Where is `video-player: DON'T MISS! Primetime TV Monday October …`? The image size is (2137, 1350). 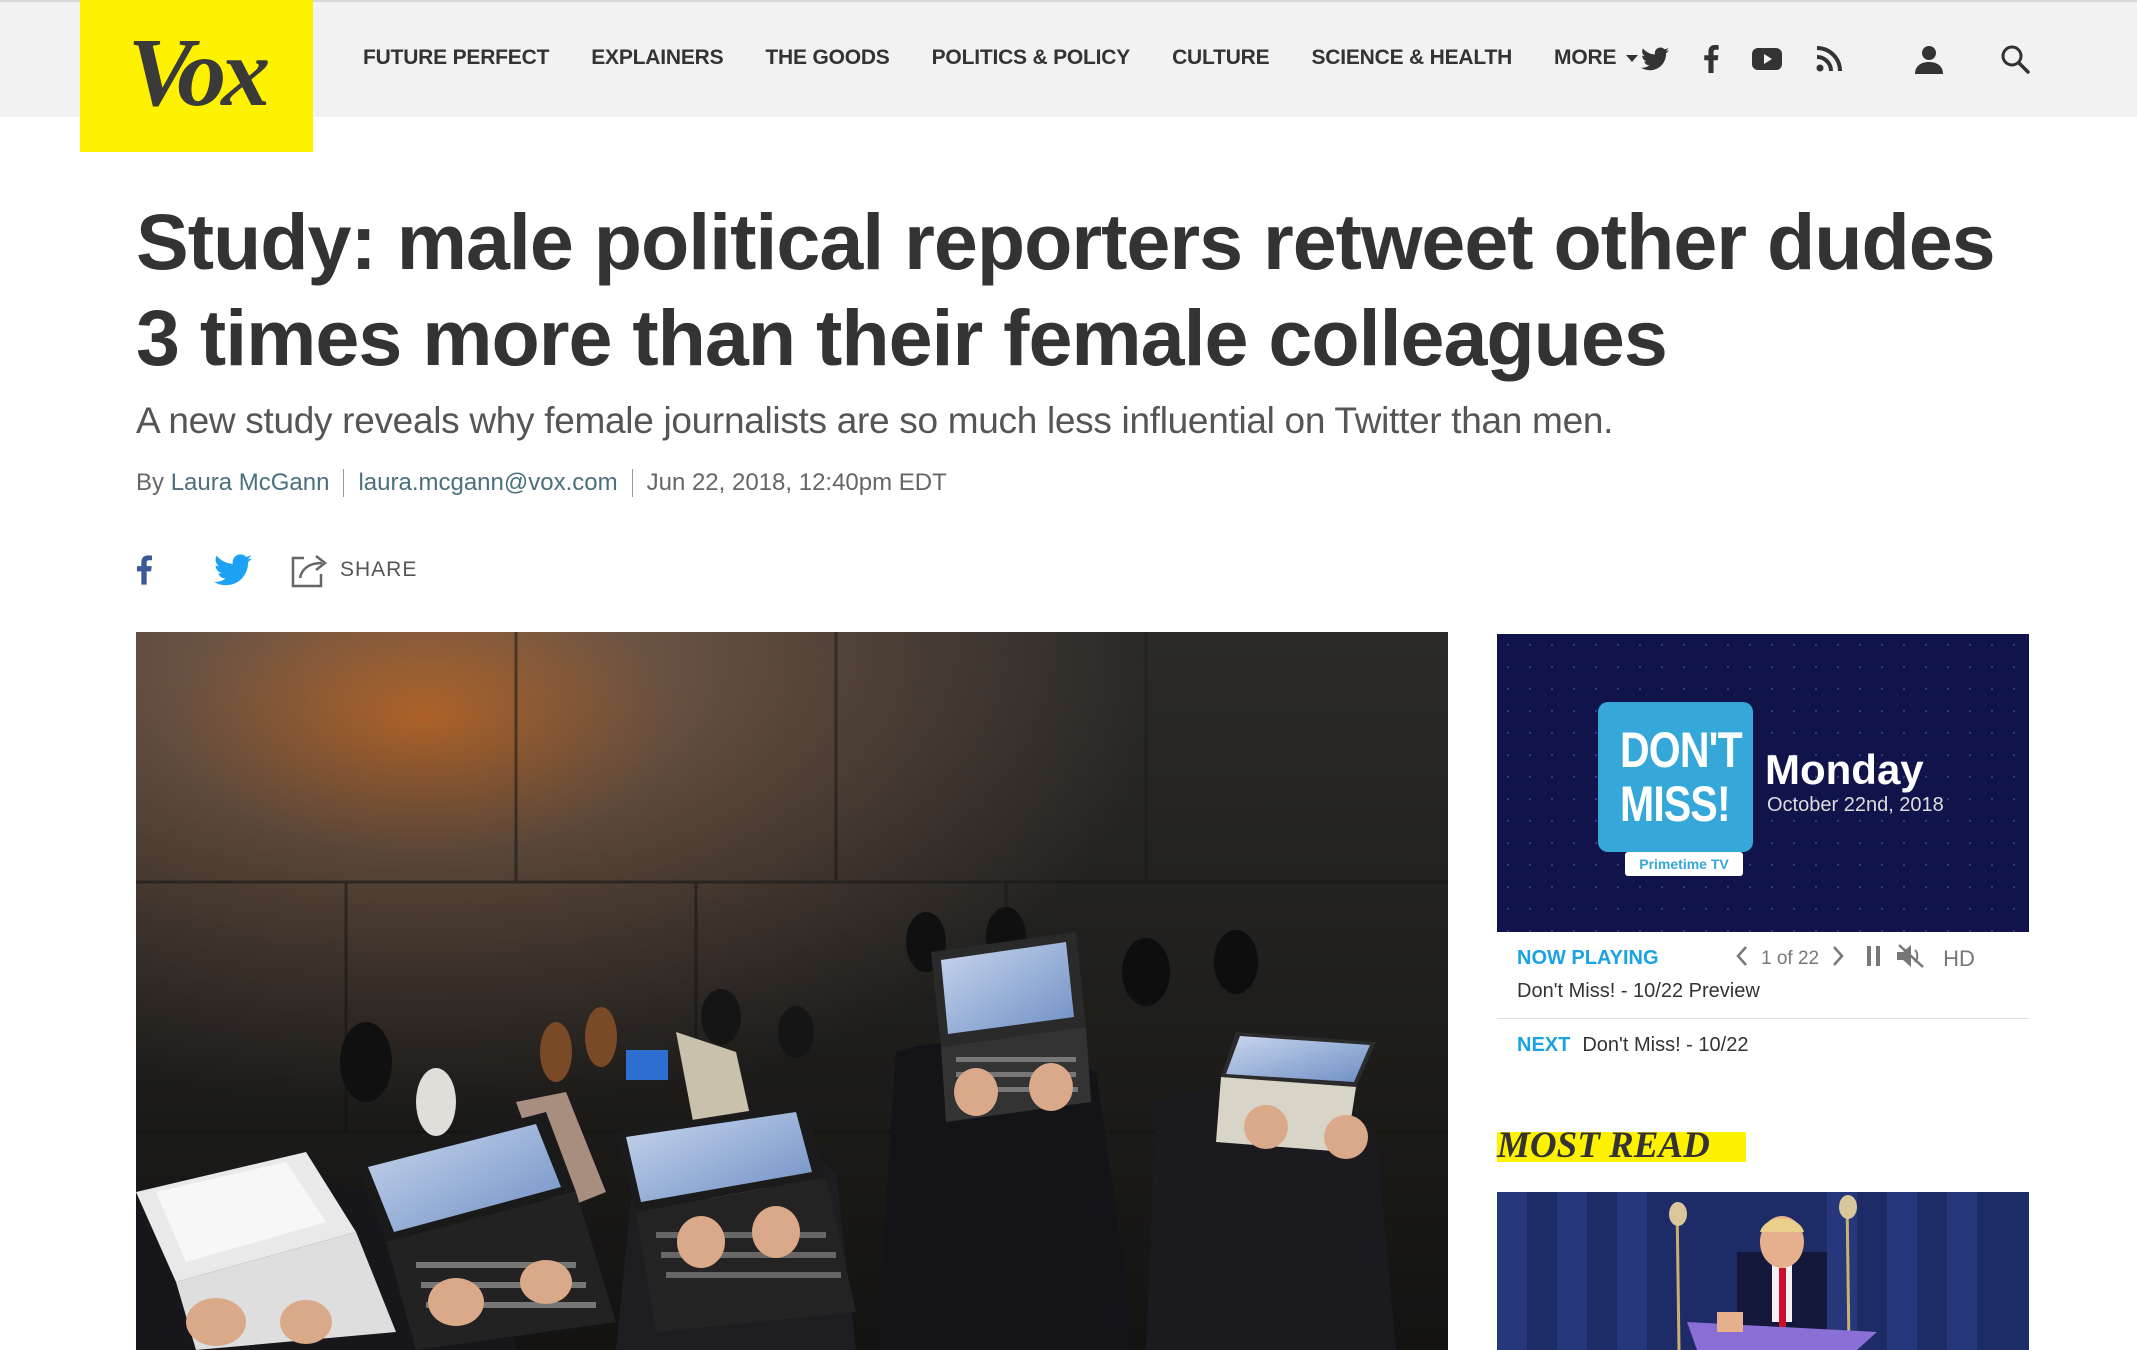
video-player: DON'T MISS! Primetime TV Monday October … is located at coordinates (1763, 783).